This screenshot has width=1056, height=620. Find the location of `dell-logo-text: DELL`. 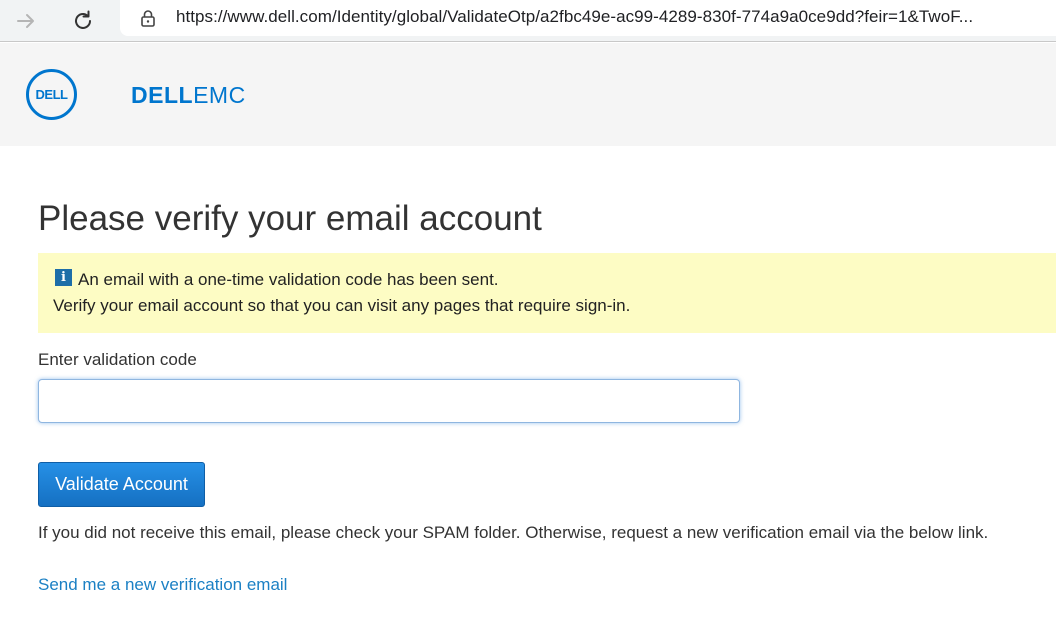

dell-logo-text: DELL is located at coordinates (51, 94).